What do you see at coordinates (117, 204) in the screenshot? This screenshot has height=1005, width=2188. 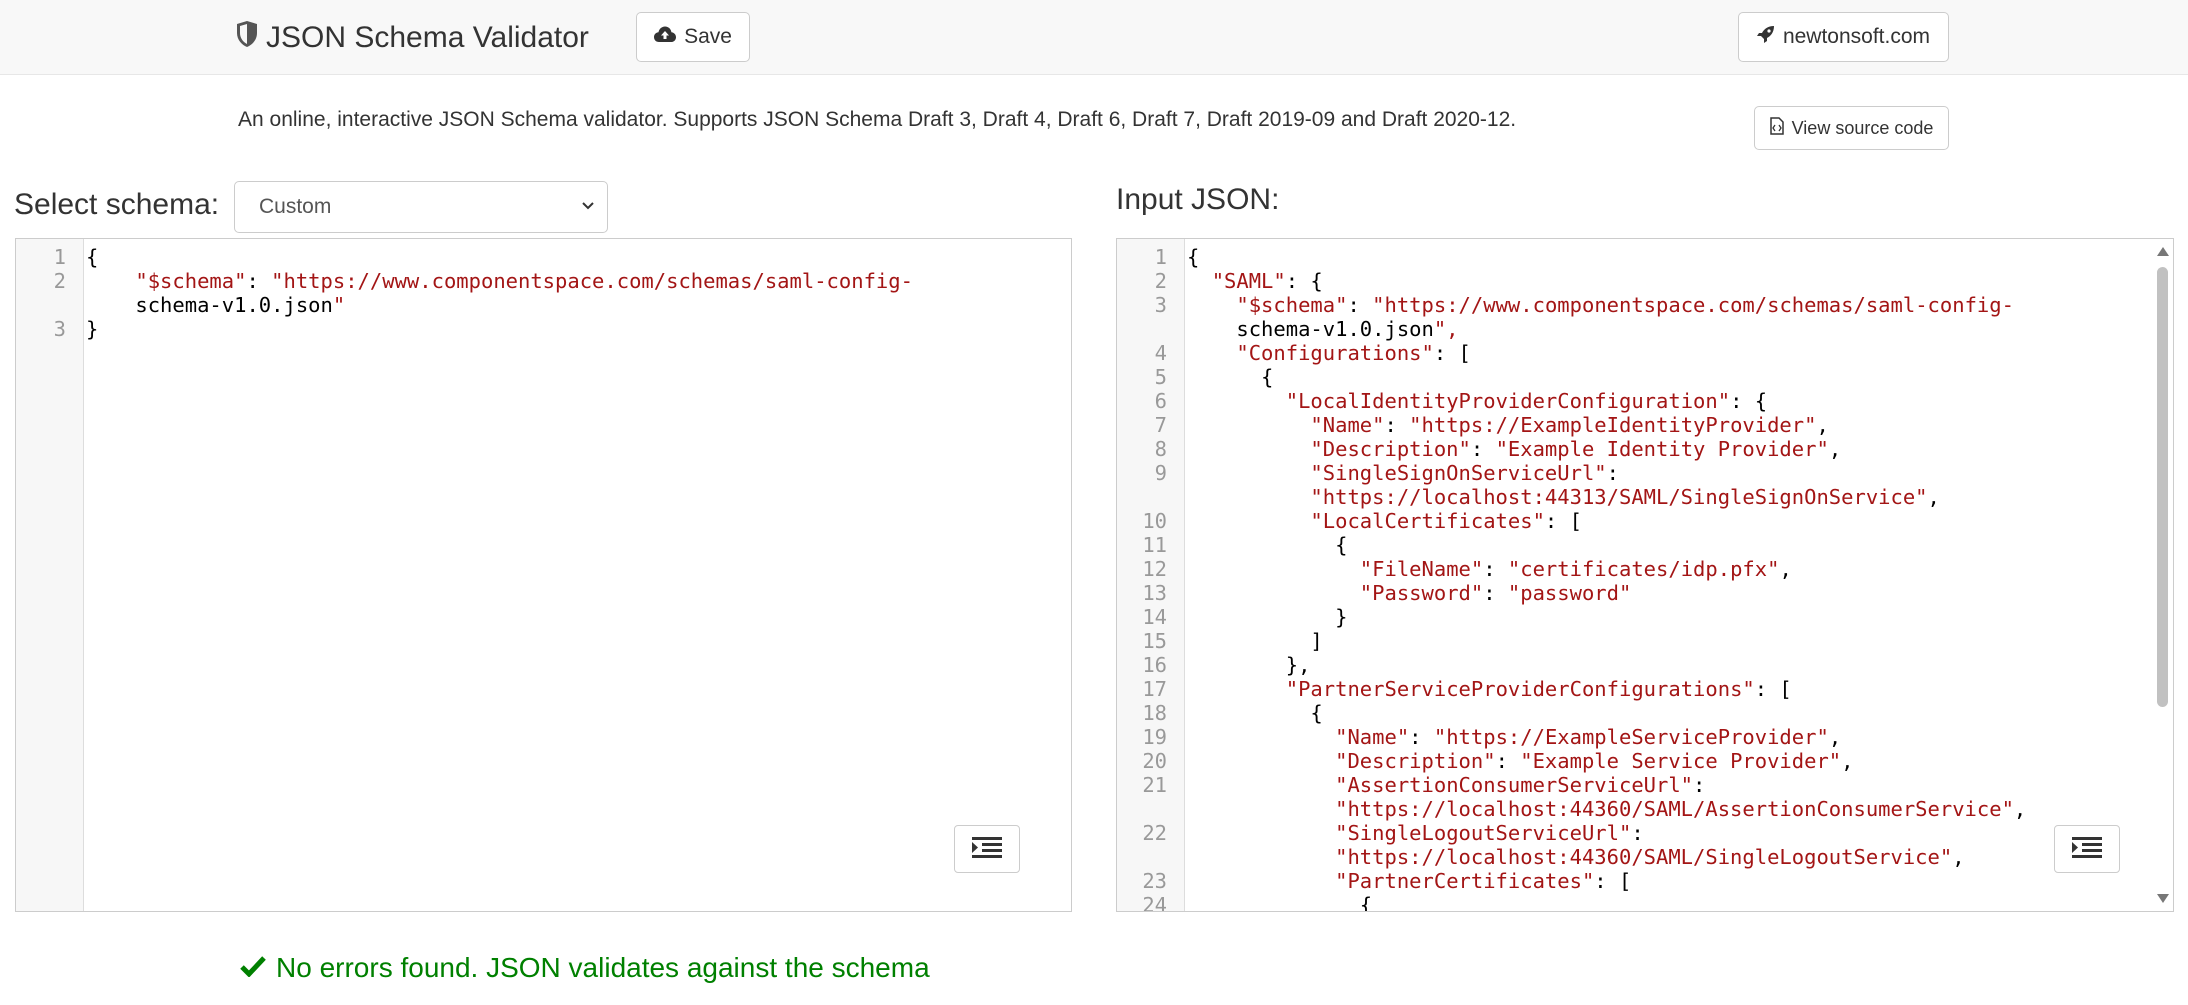 I see `select-schema-label: Select schema:` at bounding box center [117, 204].